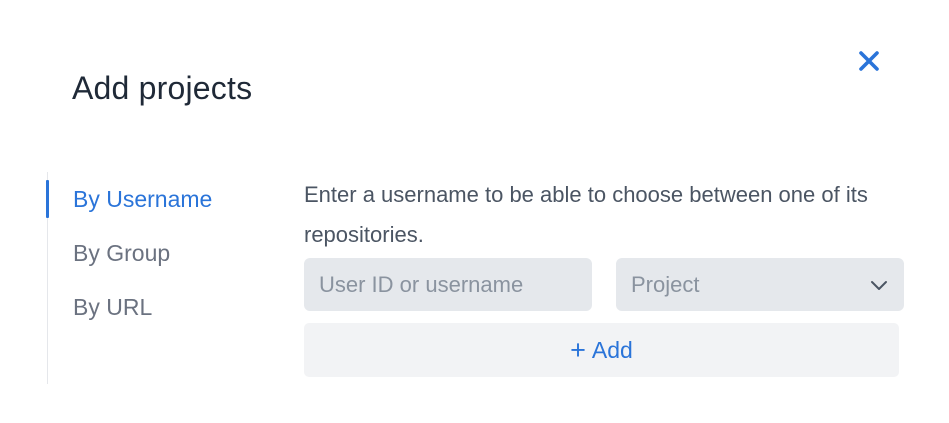 This screenshot has height=423, width=949. Describe the element at coordinates (879, 285) in the screenshot. I see `chevron-down-icon` at that location.